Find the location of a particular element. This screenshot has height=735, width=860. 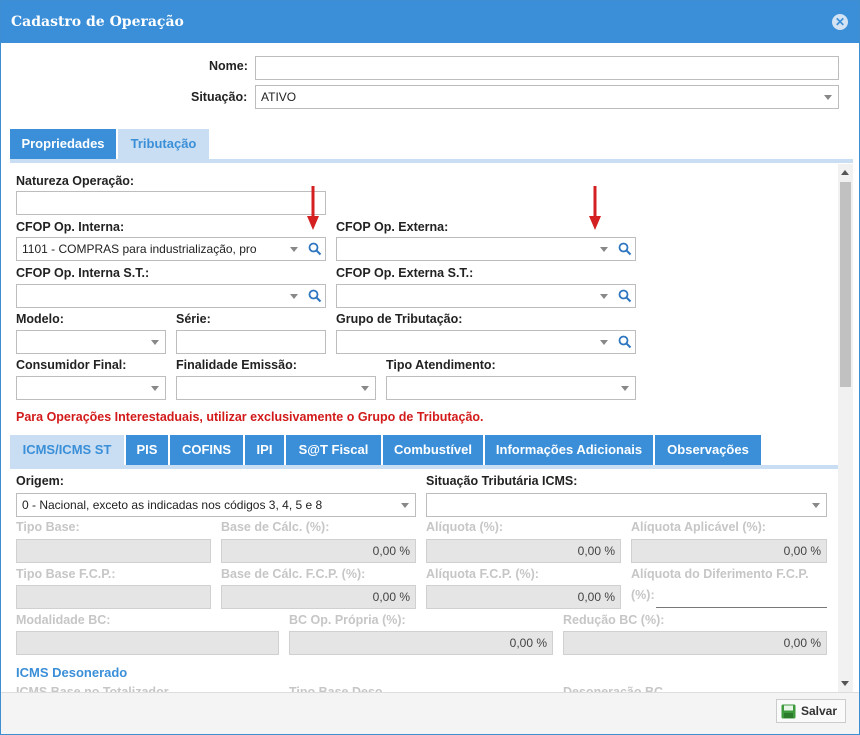

serie-label: Série: is located at coordinates (193, 319).